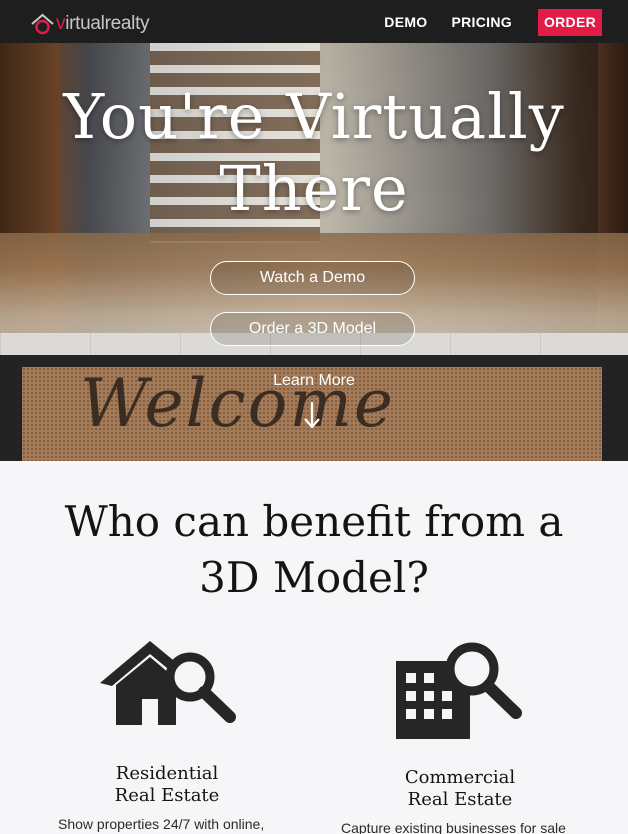  Describe the element at coordinates (167, 795) in the screenshot. I see `residential-title-line-2: Real Estate` at that location.